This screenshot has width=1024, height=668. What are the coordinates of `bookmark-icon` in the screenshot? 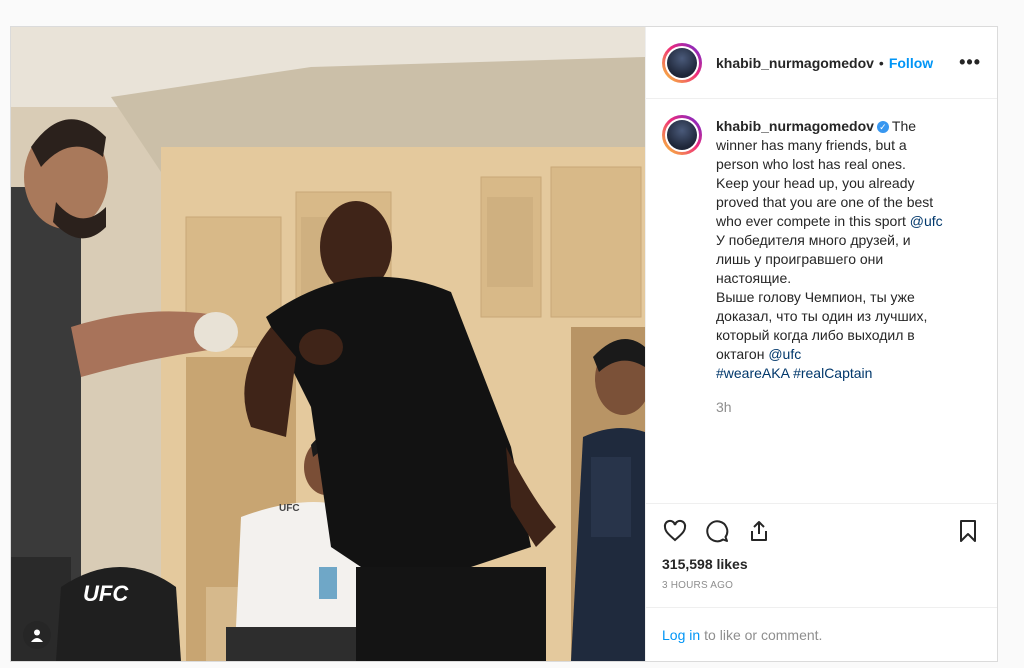 It's located at (968, 531).